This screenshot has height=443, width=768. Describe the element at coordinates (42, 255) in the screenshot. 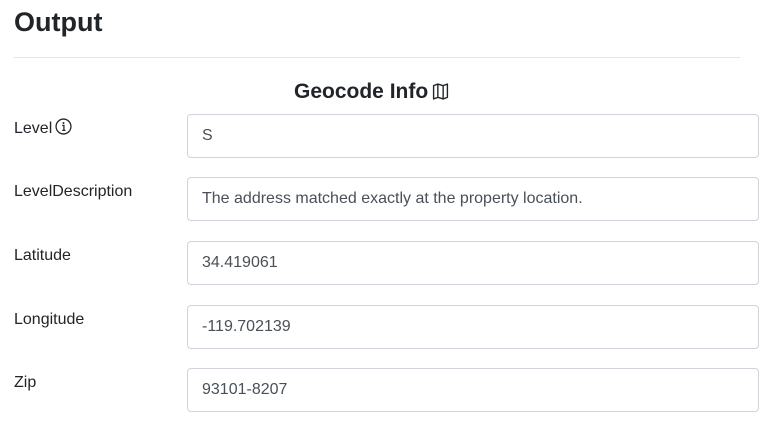

I see `latitude-label: Latitude` at that location.